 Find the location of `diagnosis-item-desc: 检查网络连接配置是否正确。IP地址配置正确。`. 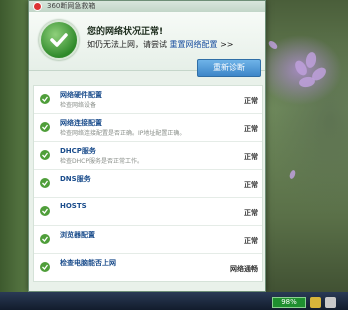

diagnosis-item-desc: 检查网络连接配置是否正确。IP地址配置正确。 is located at coordinates (123, 133).